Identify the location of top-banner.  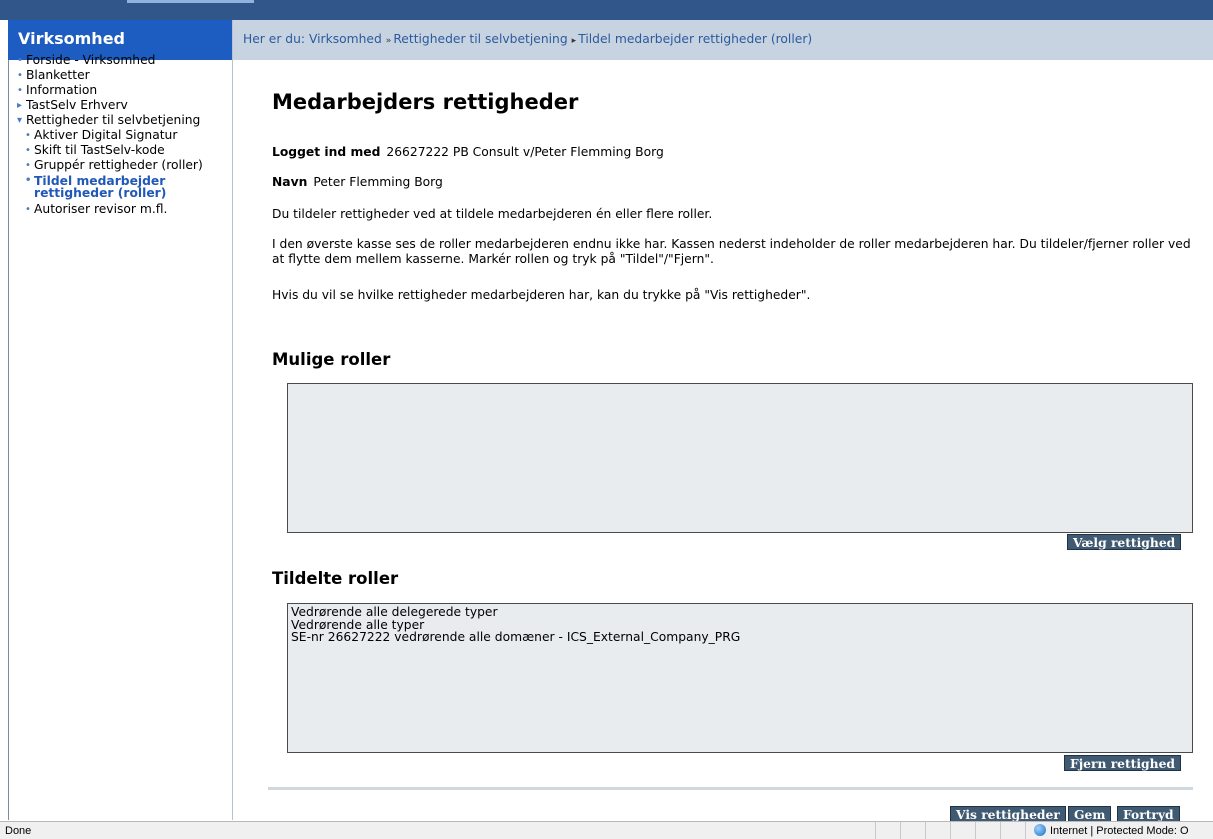
(606, 10).